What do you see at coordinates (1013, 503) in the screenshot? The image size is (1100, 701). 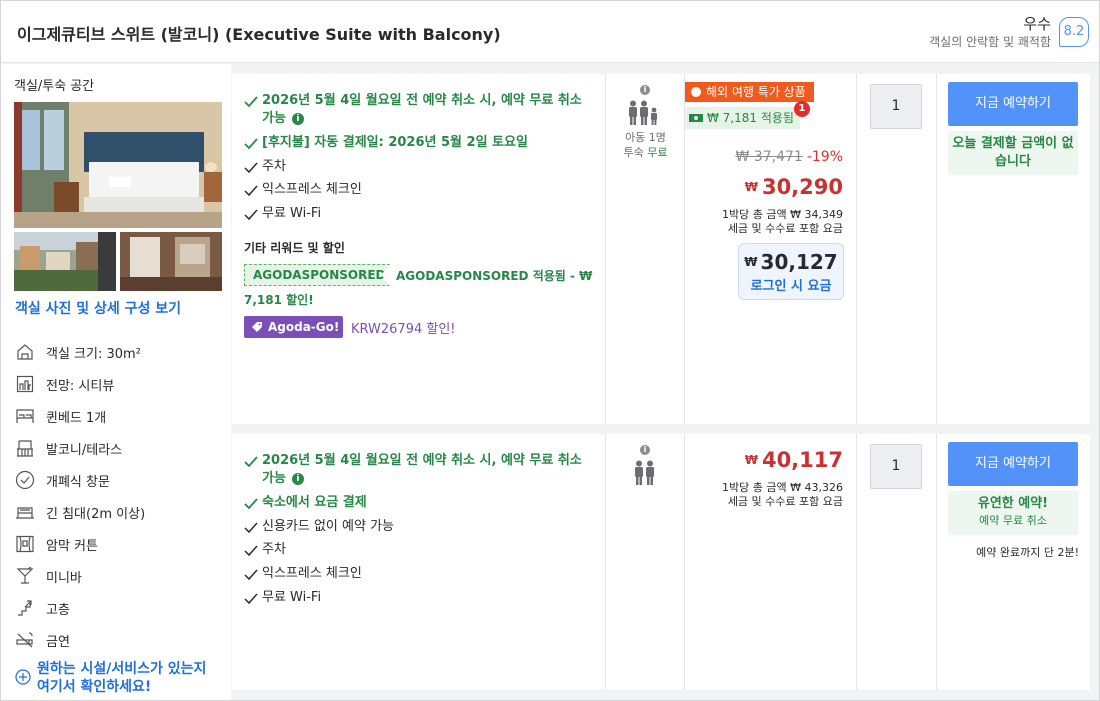 I see `flexible-booking-title: 유연한 예약!` at bounding box center [1013, 503].